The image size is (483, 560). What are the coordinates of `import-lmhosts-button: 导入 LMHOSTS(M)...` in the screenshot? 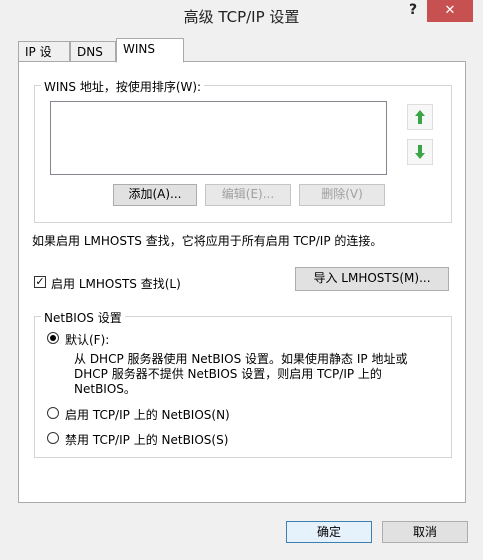 It's located at (372, 279).